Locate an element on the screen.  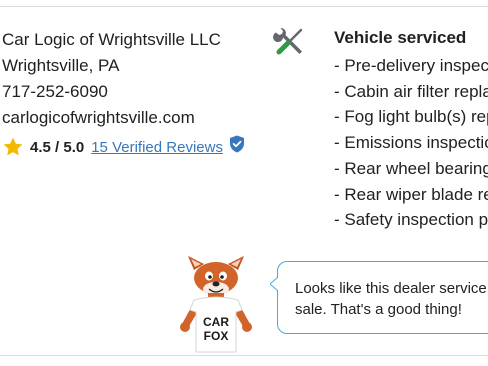
service-item: - Emissions inspectio is located at coordinates (411, 143).